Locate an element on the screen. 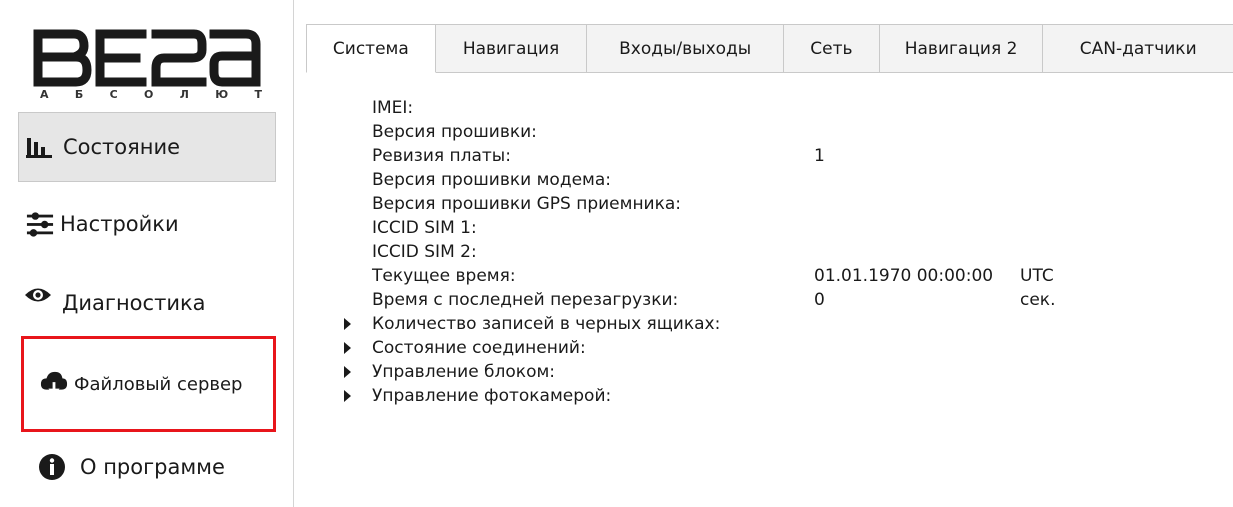  logo-tagline: А Б С О Л Ю Т is located at coordinates (151, 94).